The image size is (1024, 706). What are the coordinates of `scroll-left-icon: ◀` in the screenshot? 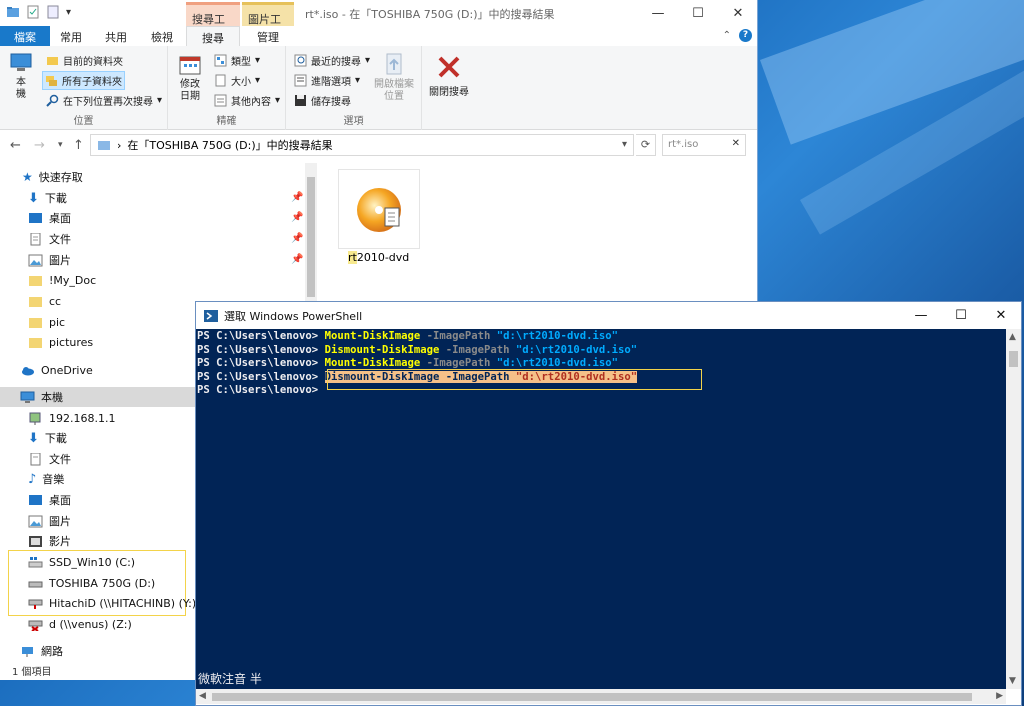 It's located at (202, 696).